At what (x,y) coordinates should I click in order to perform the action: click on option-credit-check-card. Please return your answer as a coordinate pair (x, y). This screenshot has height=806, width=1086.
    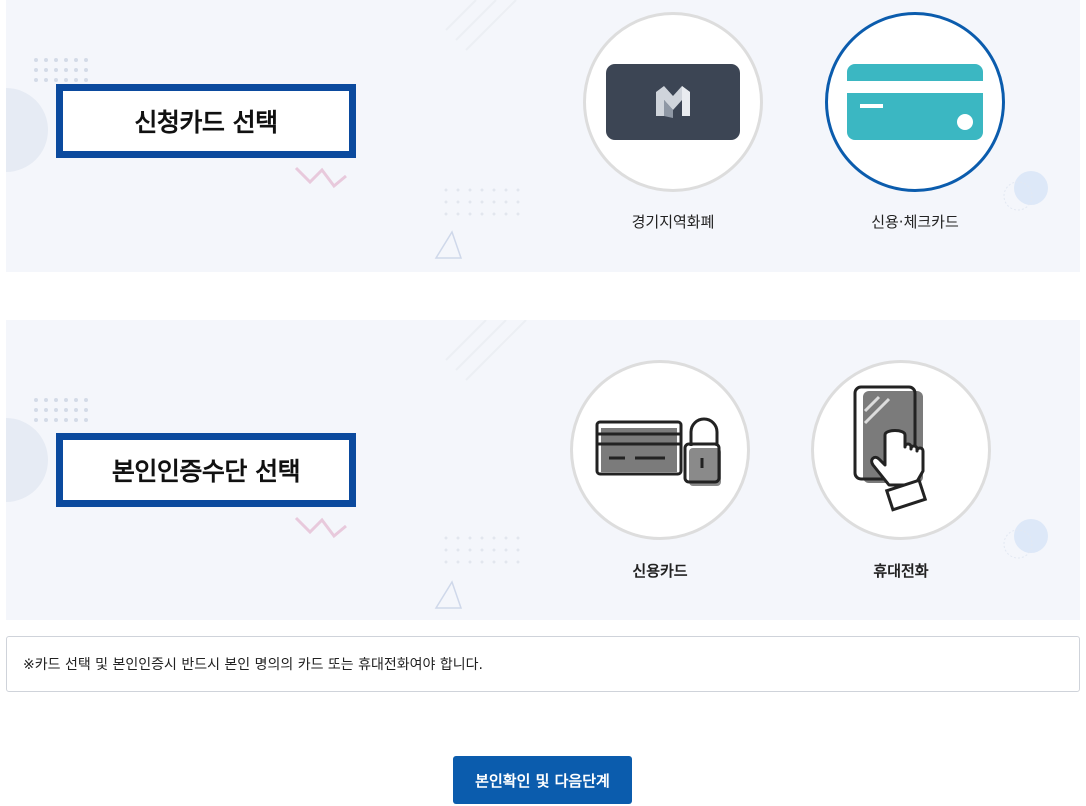
    Looking at the image, I should click on (915, 102).